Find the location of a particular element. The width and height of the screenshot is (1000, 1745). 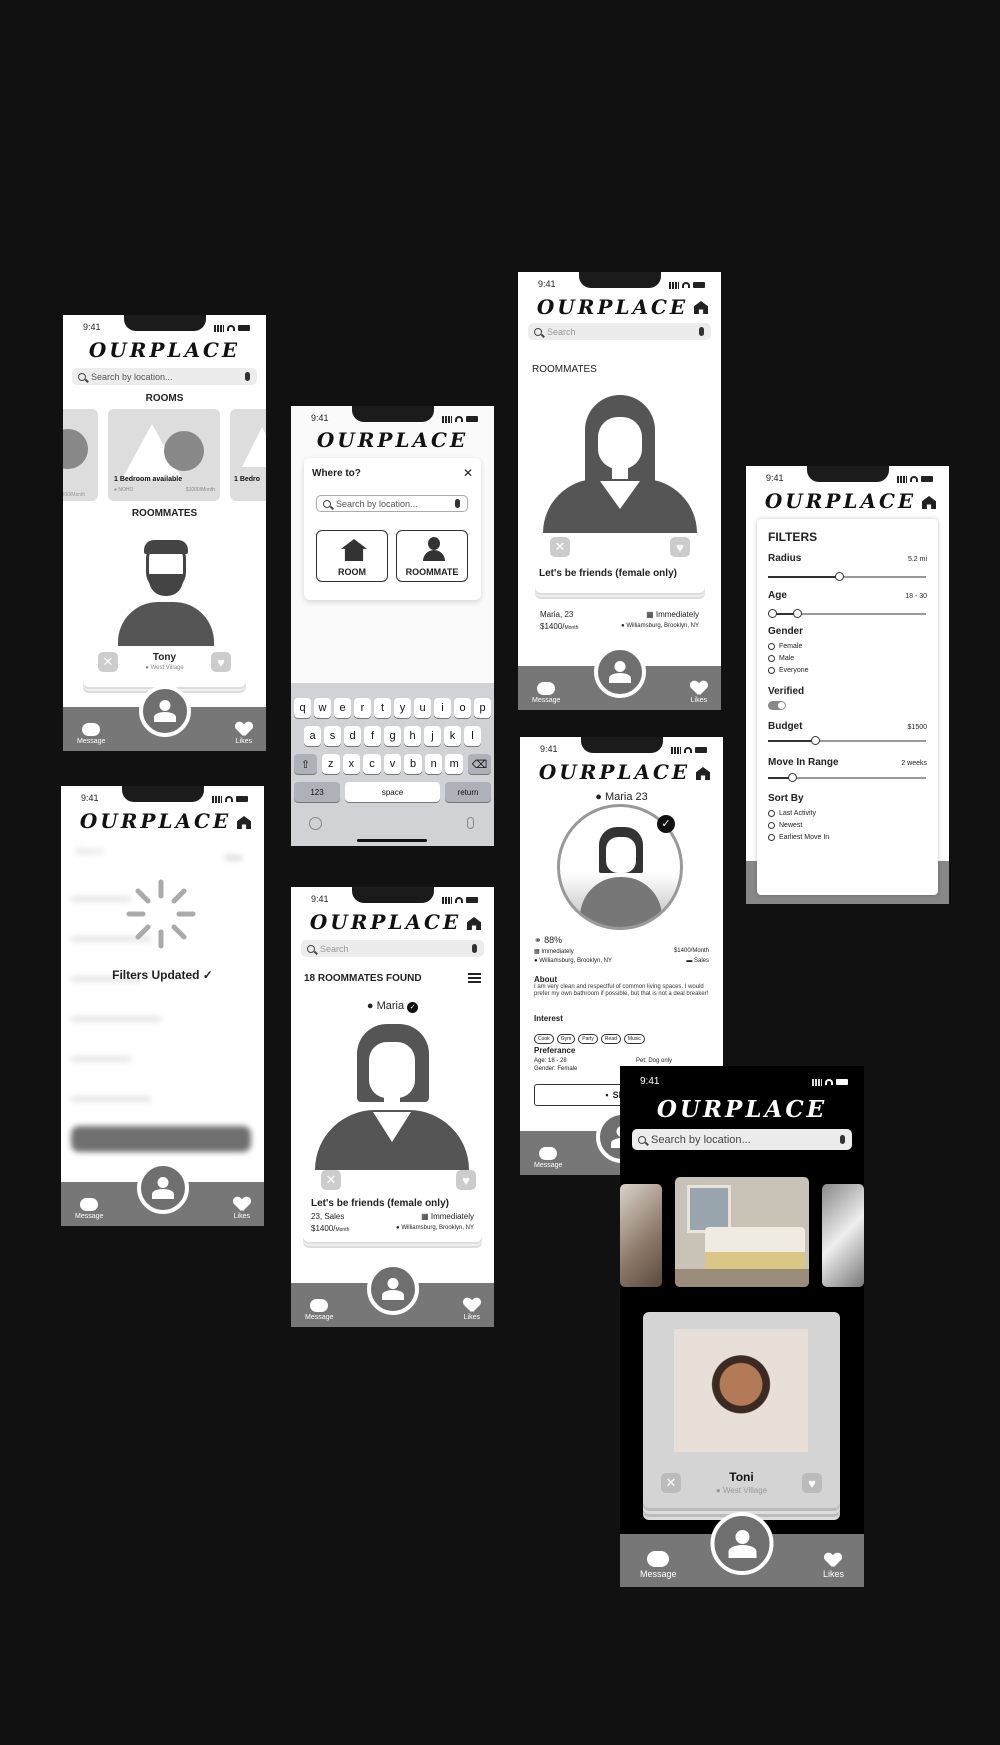

sort-option: Last Activity is located at coordinates (798, 814).